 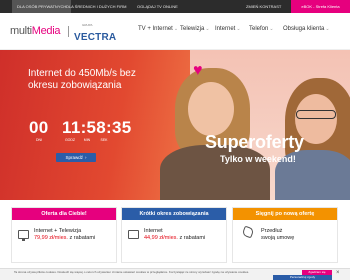 I want to click on nav-internet: Internet⌄, so click(x=228, y=29).